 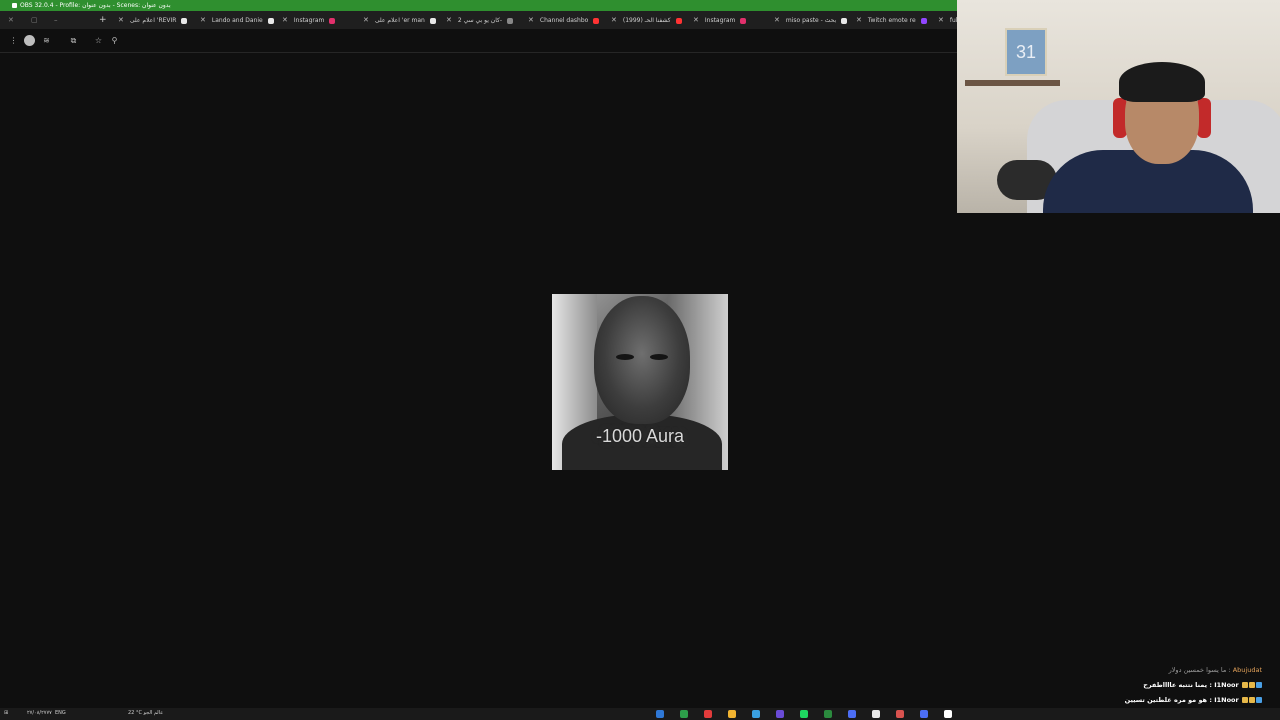 I want to click on obs-icon, so click(x=14, y=5).